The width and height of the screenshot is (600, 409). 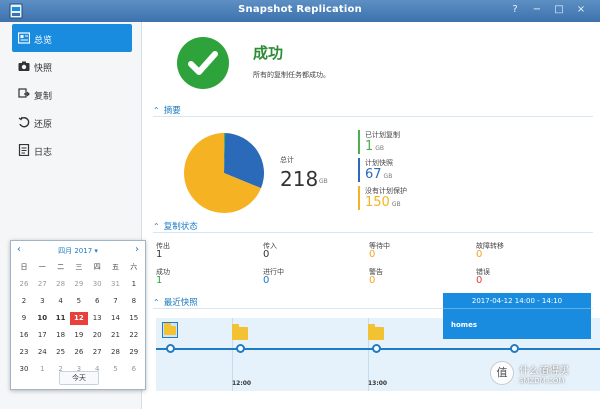 I want to click on overview-icon, so click(x=24, y=38).